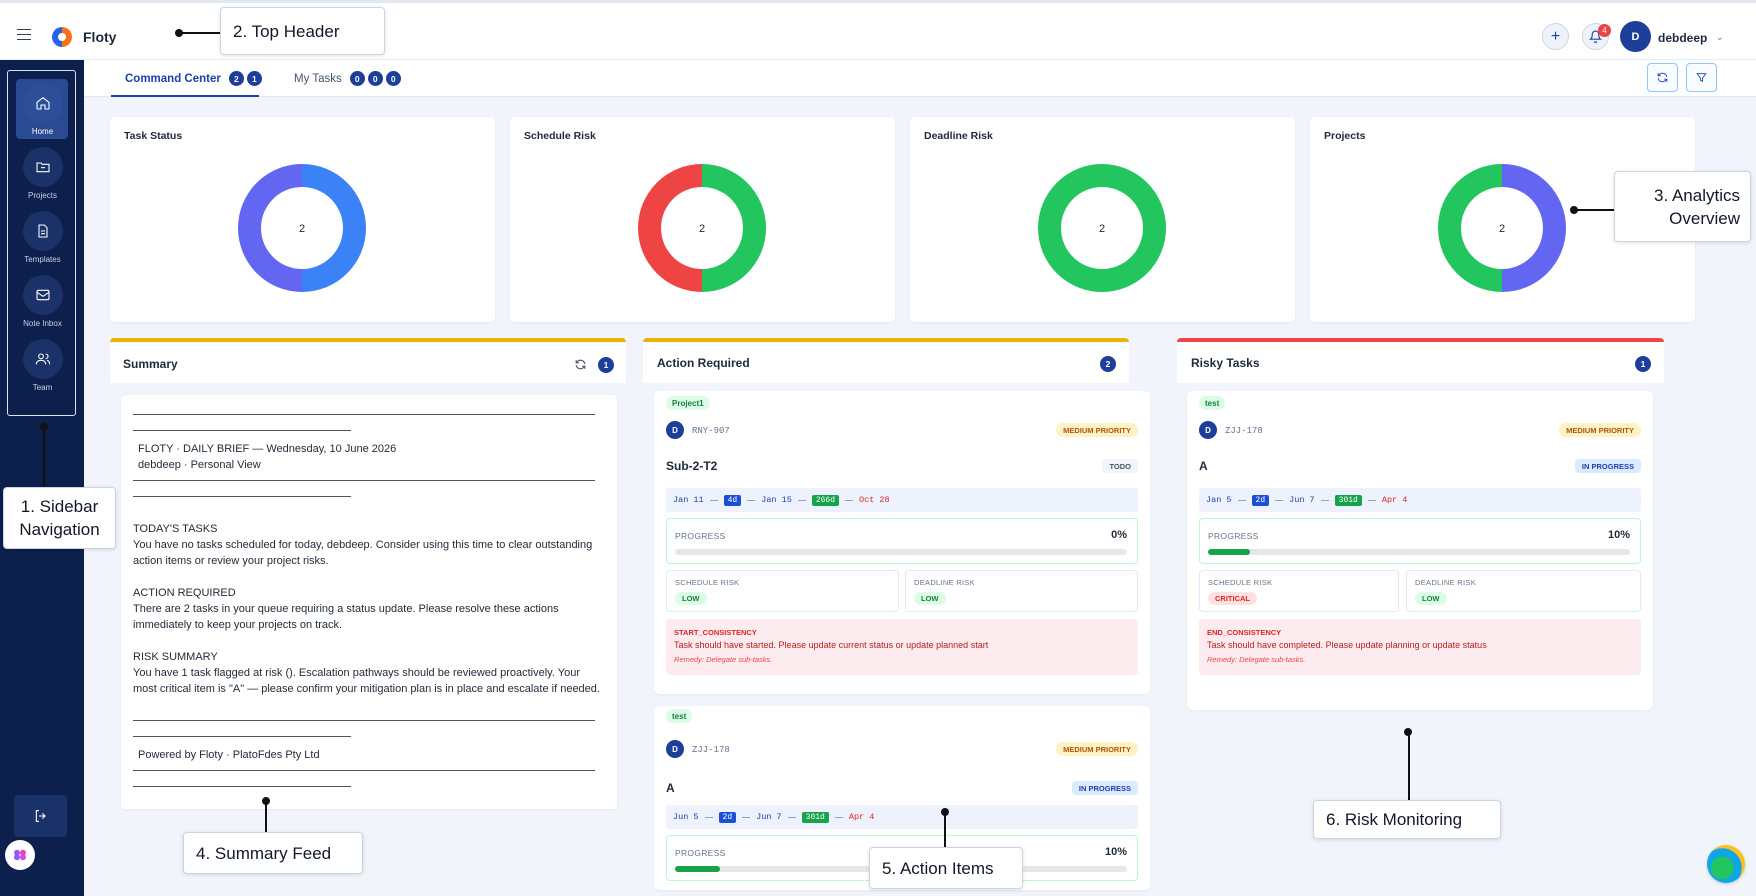 The width and height of the screenshot is (1756, 896). I want to click on timeline-end: Oct 28, so click(874, 500).